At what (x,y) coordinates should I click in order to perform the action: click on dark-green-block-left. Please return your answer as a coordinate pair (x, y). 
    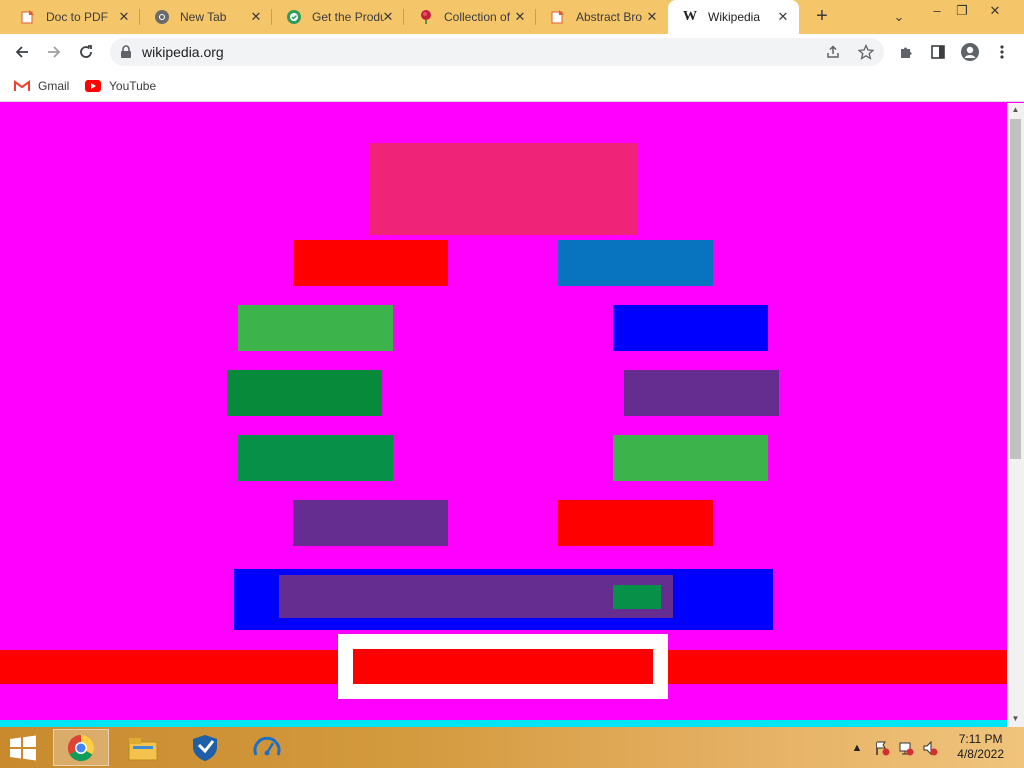
    Looking at the image, I should click on (304, 393).